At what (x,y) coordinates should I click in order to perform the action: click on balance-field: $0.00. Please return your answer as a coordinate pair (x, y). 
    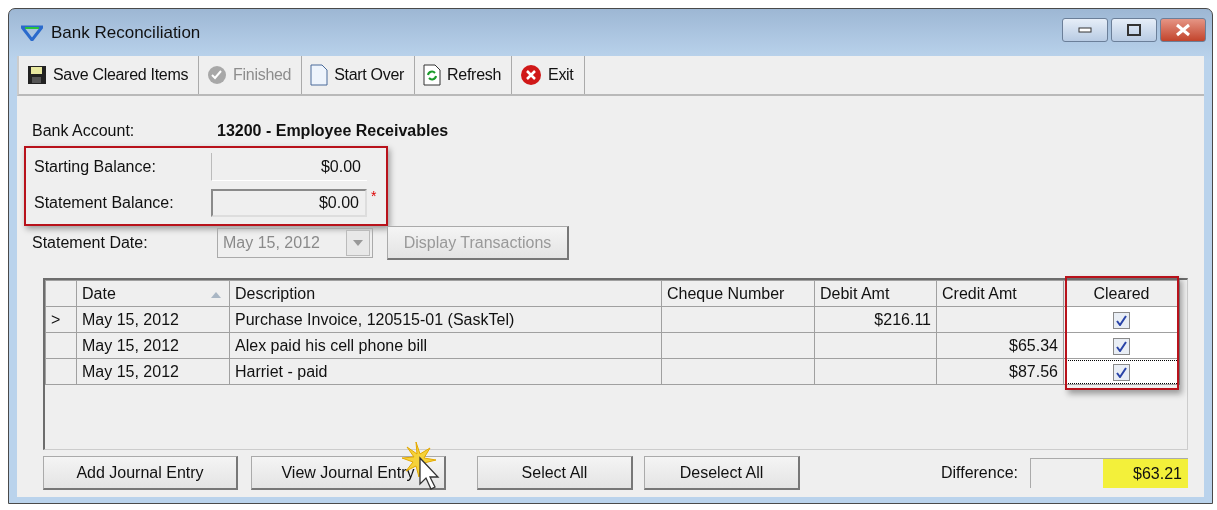
    Looking at the image, I should click on (289, 203).